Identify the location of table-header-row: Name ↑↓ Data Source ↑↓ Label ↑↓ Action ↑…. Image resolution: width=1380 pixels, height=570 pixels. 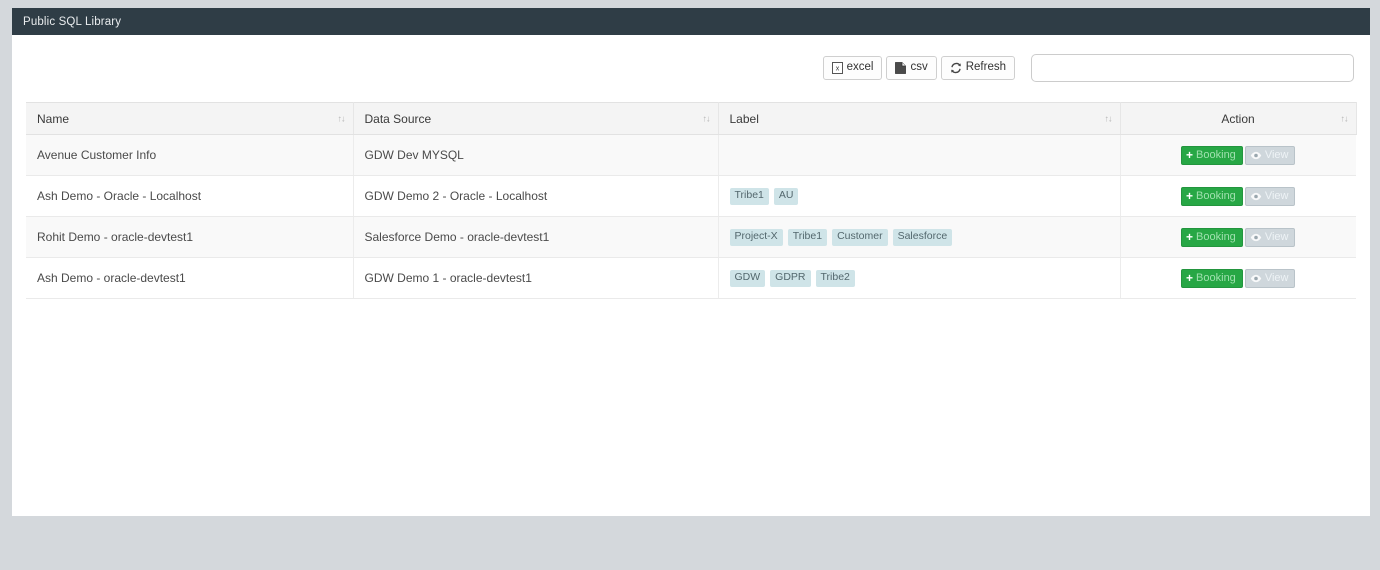
(691, 118).